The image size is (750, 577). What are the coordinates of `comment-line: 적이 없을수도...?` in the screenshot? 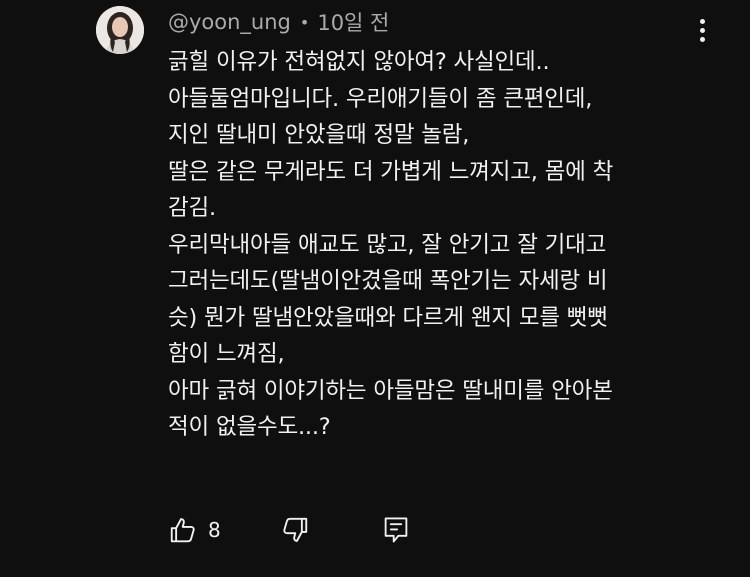 It's located at (249, 427).